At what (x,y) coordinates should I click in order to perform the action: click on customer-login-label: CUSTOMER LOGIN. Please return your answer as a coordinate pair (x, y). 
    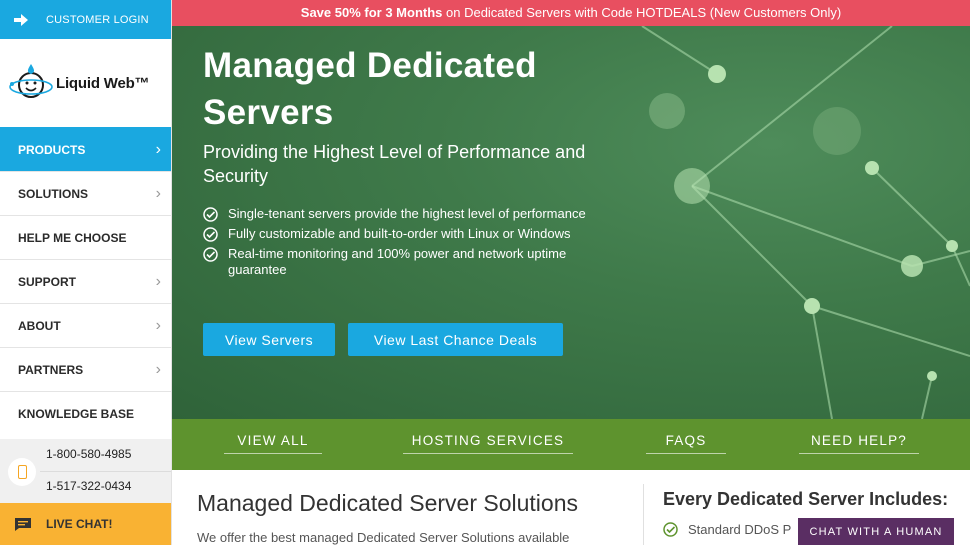
    Looking at the image, I should click on (97, 19).